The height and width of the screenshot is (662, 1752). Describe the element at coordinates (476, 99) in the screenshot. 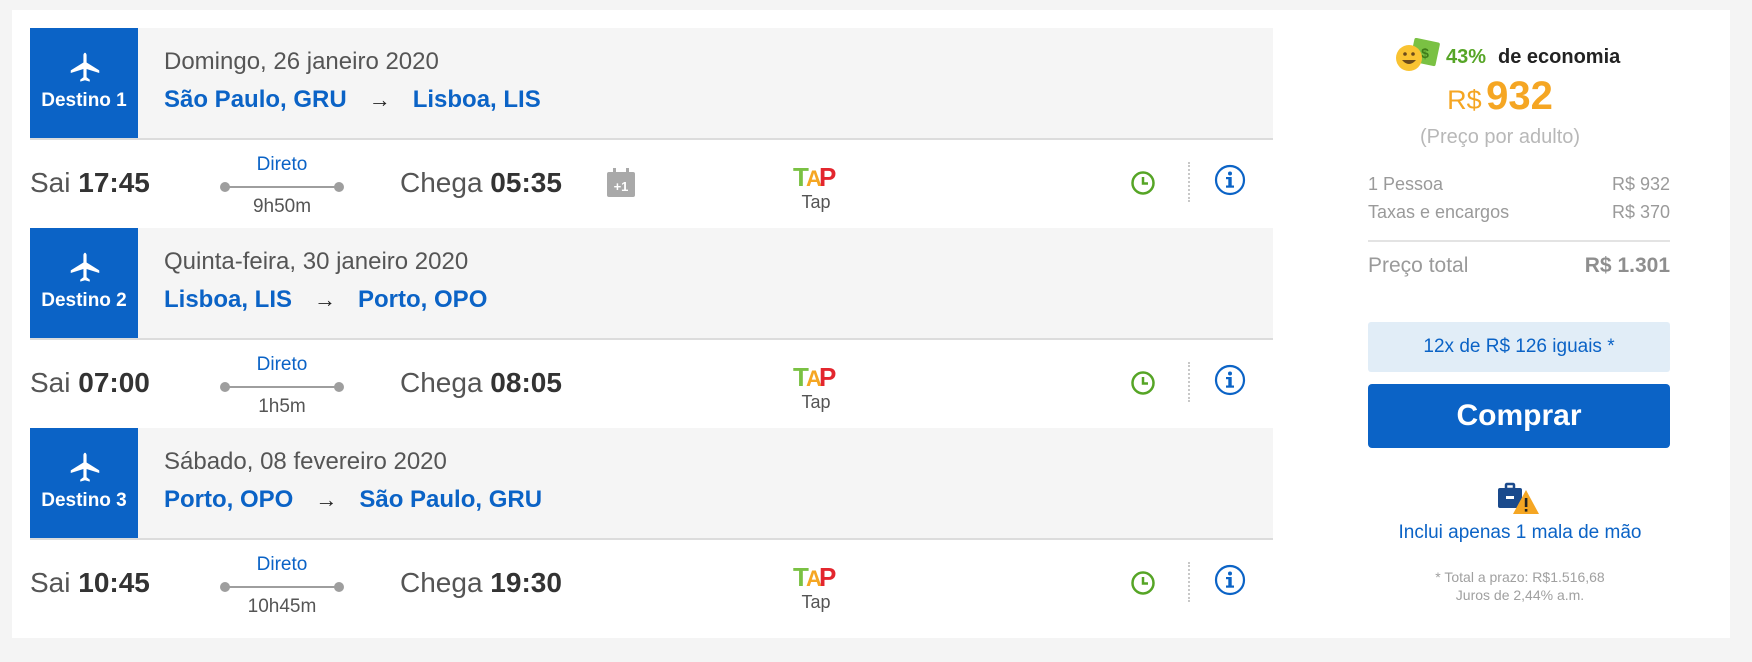

I see `destination-city: Lisboa, LIS` at that location.